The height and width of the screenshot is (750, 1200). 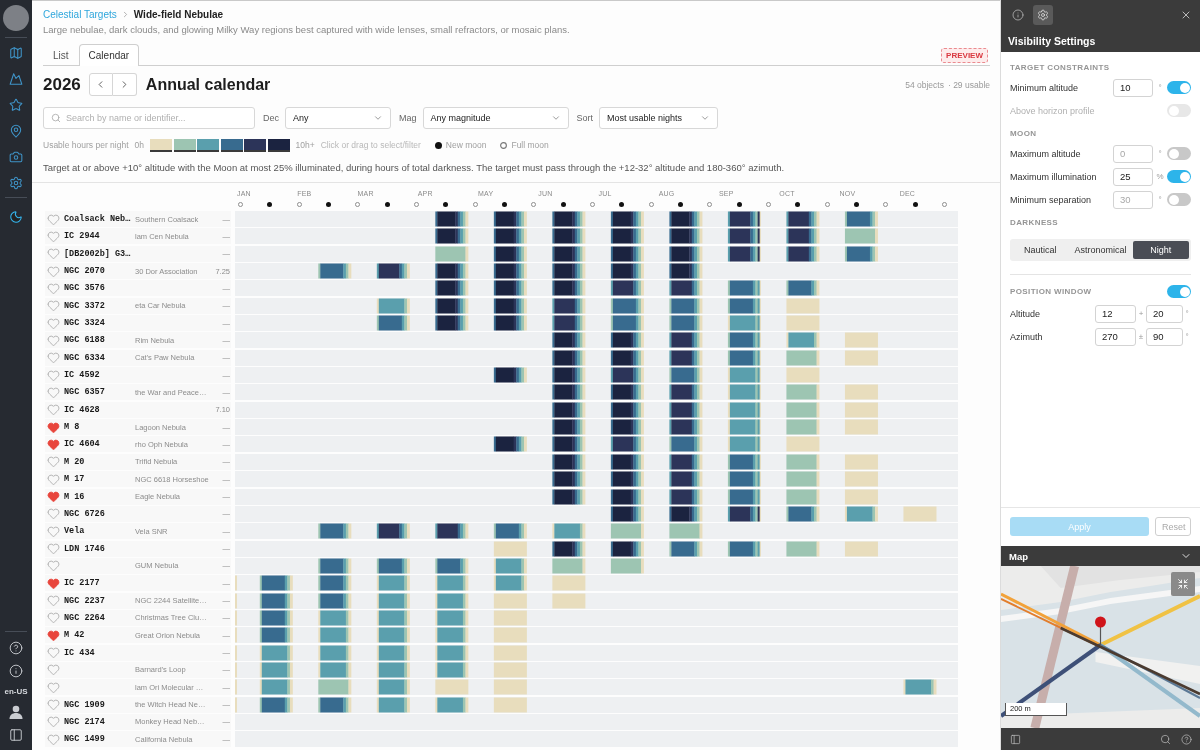 I want to click on panel-title: Visibility Settings, so click(x=1052, y=41).